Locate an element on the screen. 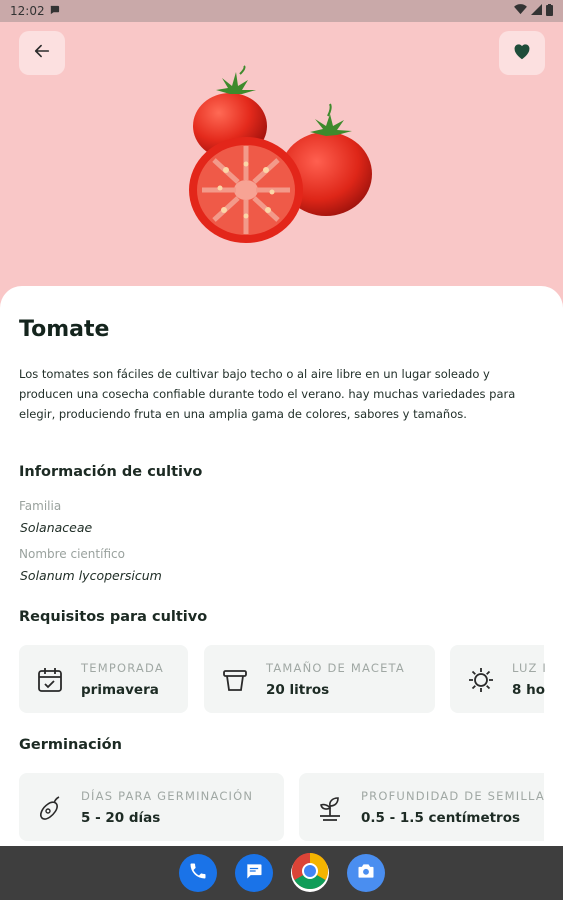  requirements-heading: Requisitos para cultivo is located at coordinates (113, 617).